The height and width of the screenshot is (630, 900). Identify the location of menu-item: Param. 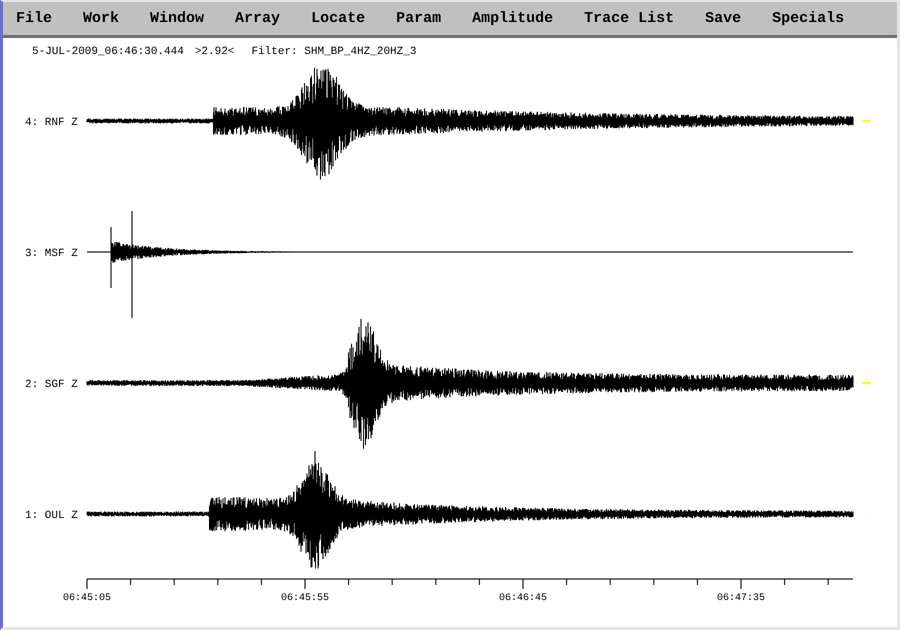
(418, 18).